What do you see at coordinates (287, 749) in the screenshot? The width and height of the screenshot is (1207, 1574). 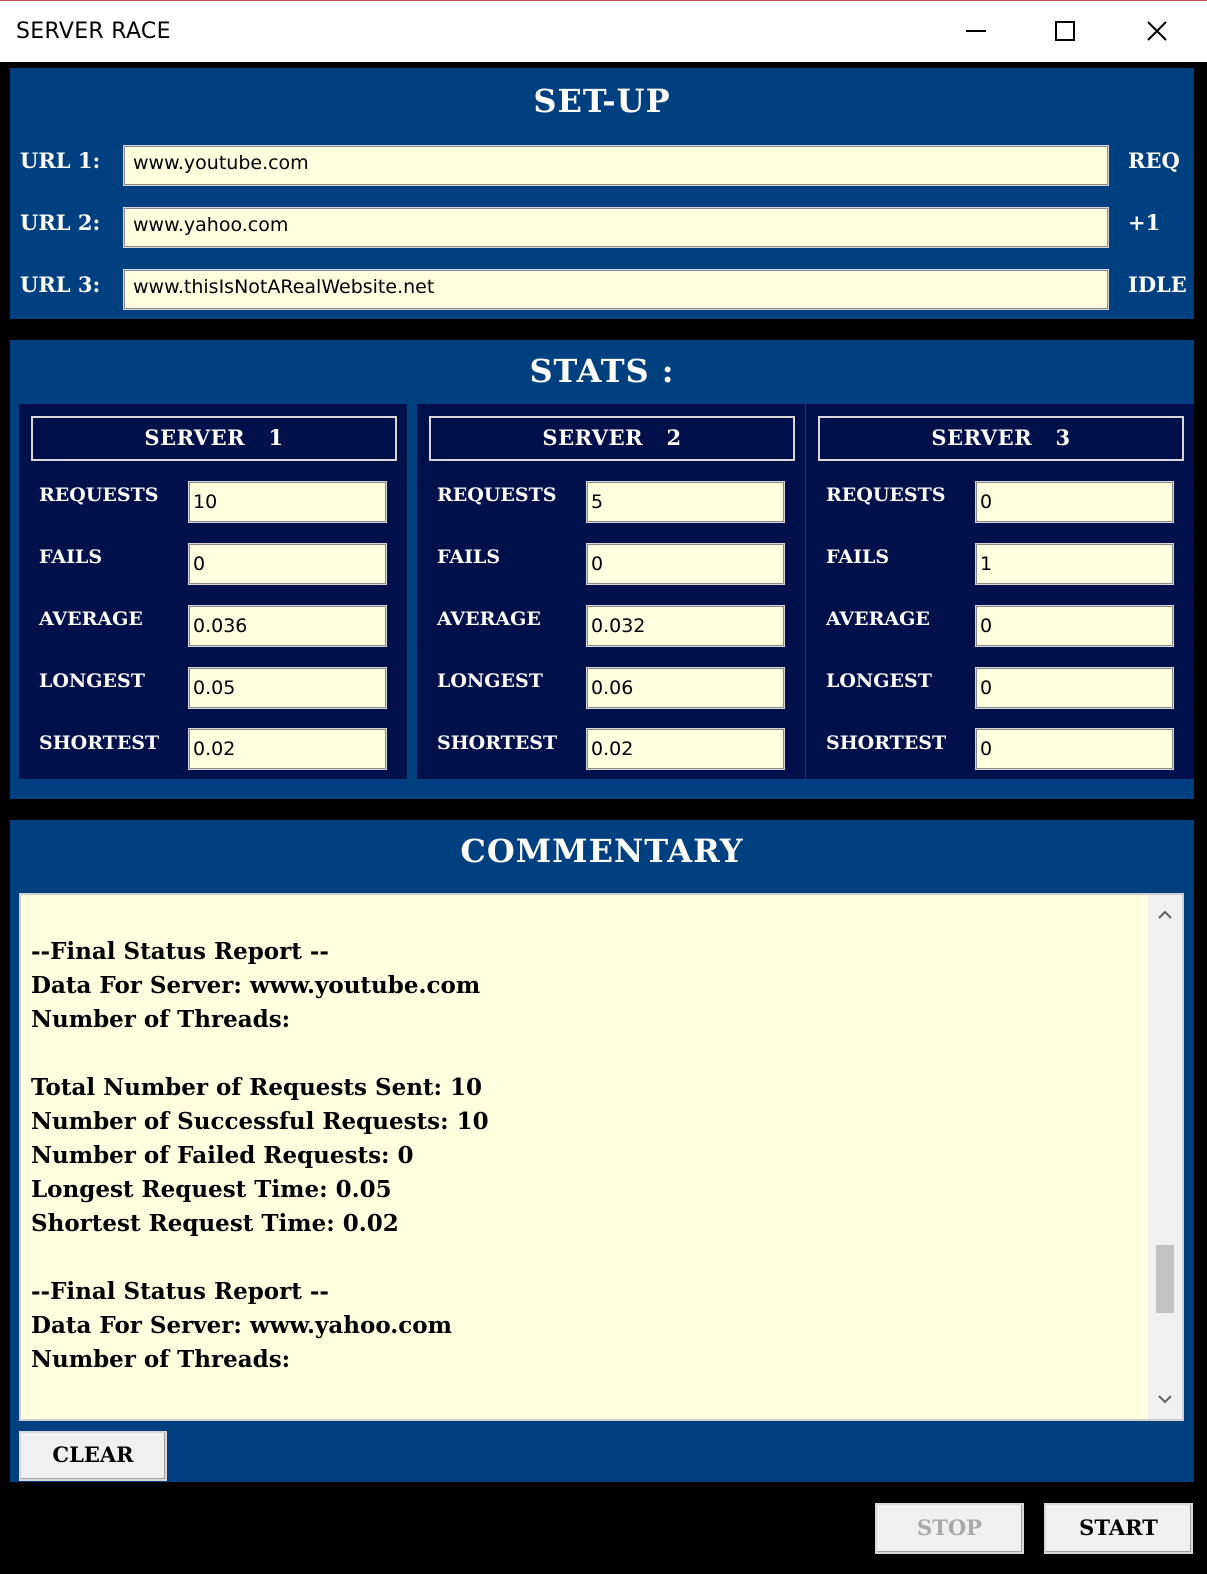 I see `server-1-shortest-field: 0.02` at bounding box center [287, 749].